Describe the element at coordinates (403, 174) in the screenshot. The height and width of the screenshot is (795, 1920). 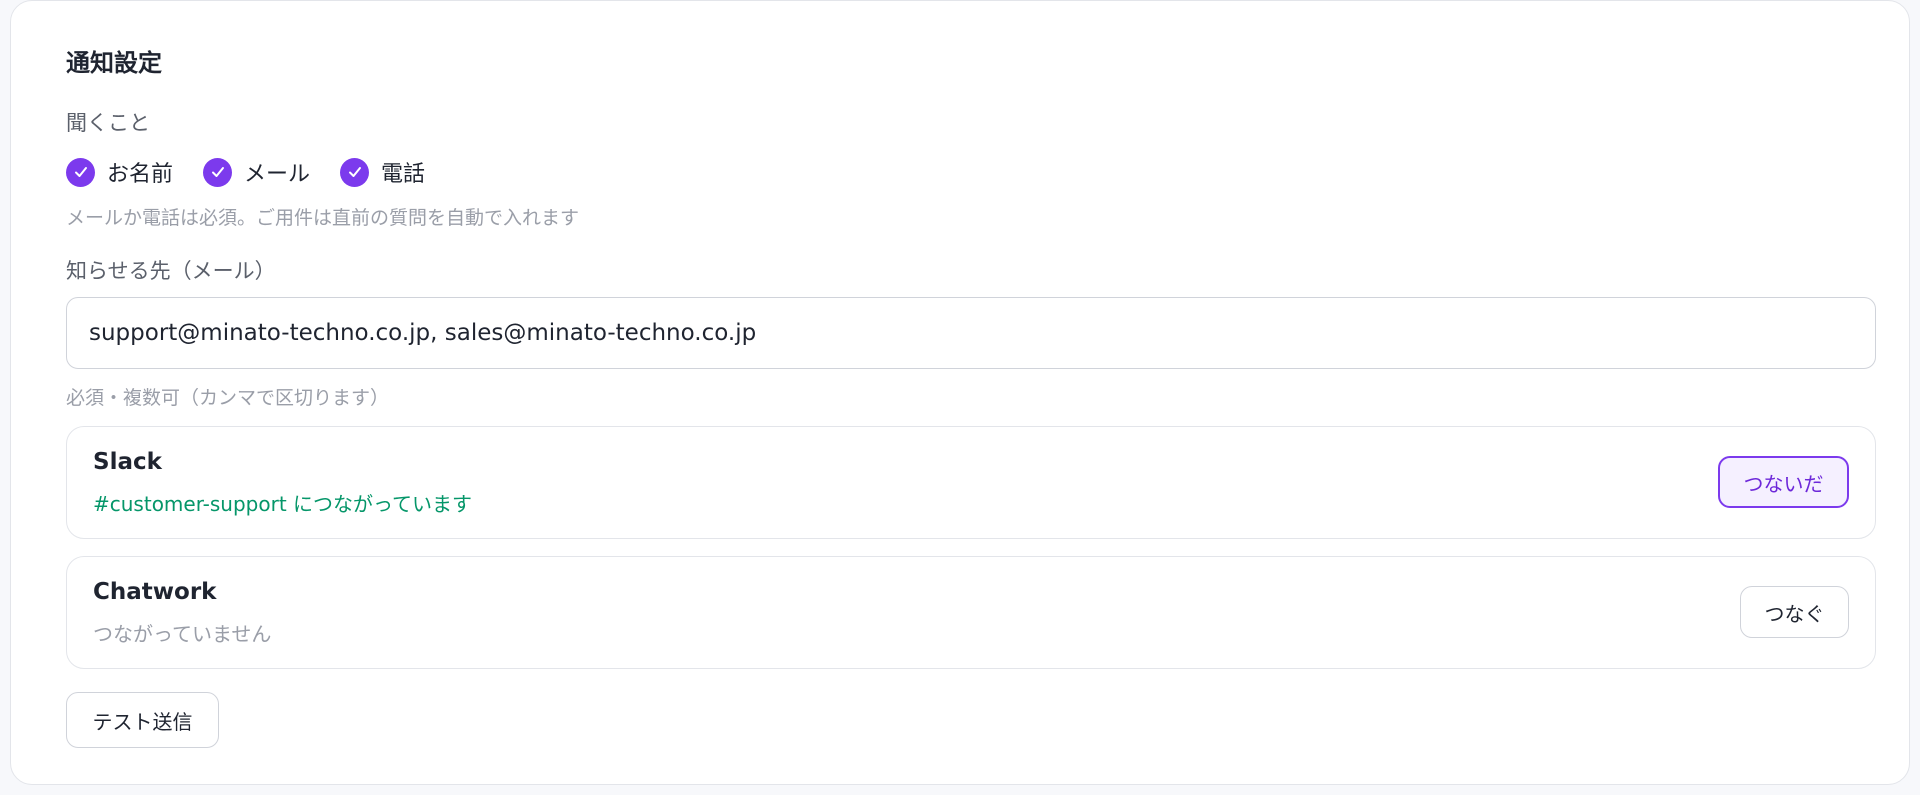
I see `option-label: 電話` at that location.